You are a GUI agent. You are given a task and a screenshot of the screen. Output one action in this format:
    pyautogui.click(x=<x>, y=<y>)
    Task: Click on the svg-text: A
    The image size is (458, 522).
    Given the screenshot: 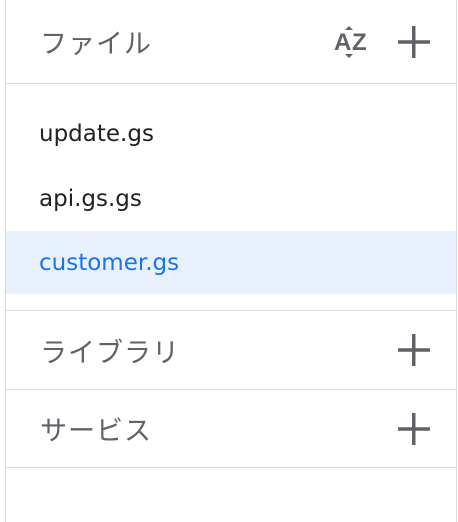 What is the action you would take?
    pyautogui.click(x=342, y=42)
    